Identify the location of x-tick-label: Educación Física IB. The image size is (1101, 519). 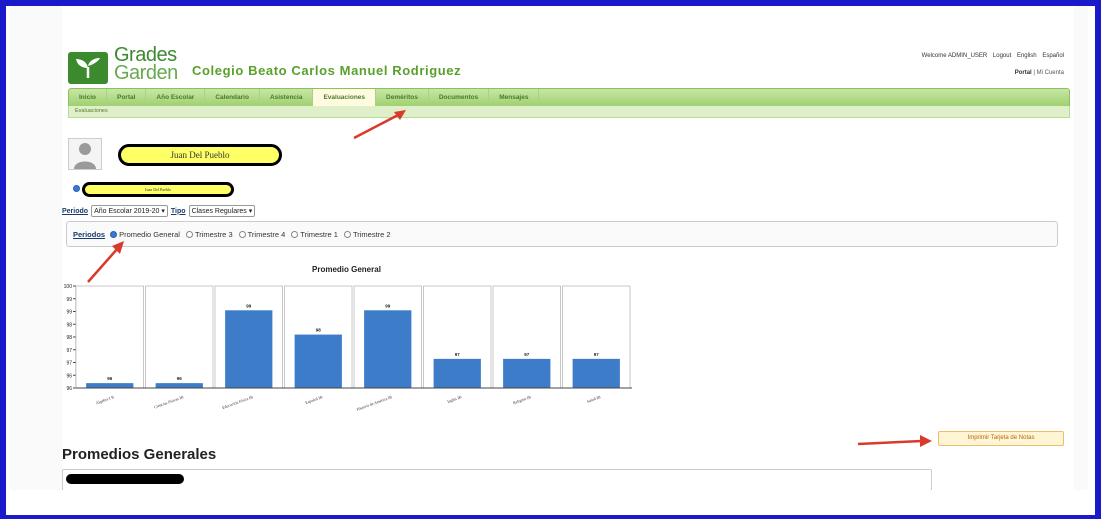
(237, 402).